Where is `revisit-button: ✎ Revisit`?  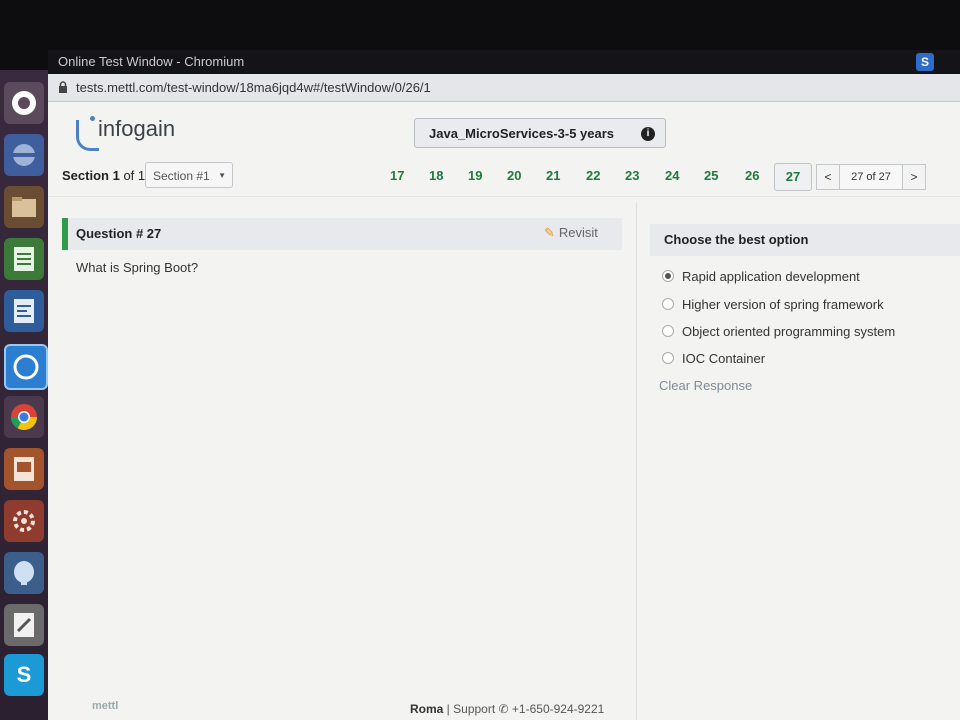 revisit-button: ✎ Revisit is located at coordinates (571, 233).